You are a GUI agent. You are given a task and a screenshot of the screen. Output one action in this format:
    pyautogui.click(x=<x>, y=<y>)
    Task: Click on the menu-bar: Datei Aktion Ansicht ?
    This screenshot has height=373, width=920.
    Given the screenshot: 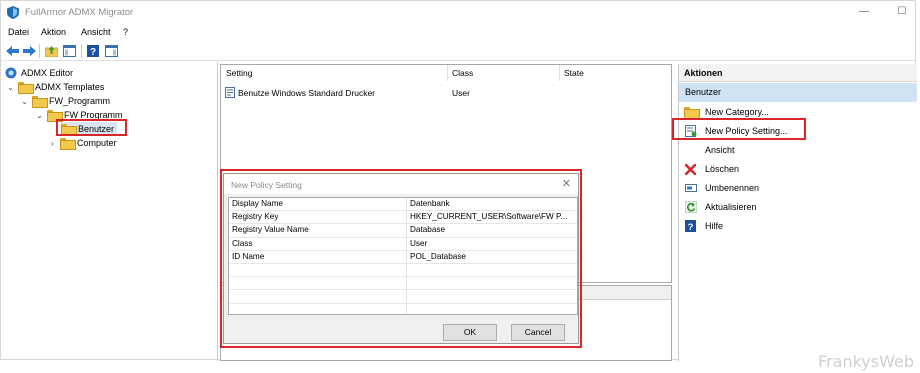 What is the action you would take?
    pyautogui.click(x=458, y=33)
    